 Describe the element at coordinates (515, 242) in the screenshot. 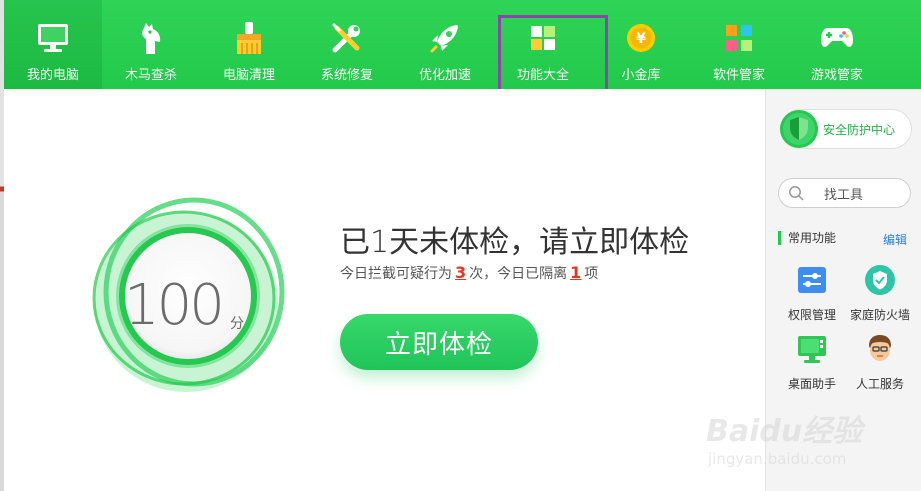

I see `checkup-headline: 已1天未体检，请立即体检` at that location.